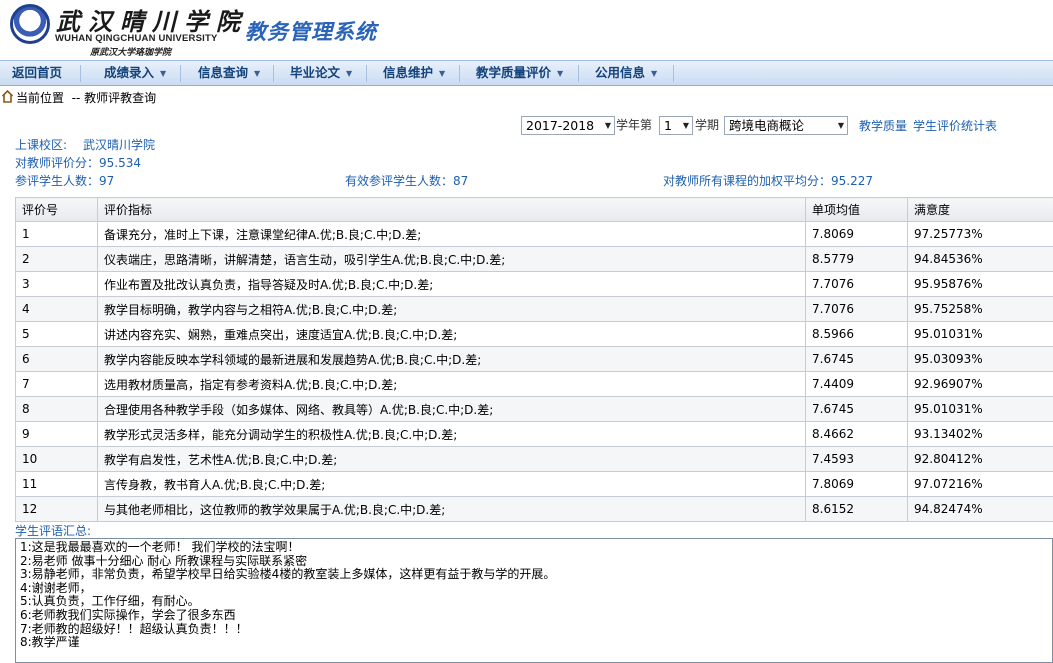 Image resolution: width=1053 pixels, height=663 pixels. Describe the element at coordinates (980, 359) in the screenshot. I see `cell-satisfaction: 95.03093%` at that location.